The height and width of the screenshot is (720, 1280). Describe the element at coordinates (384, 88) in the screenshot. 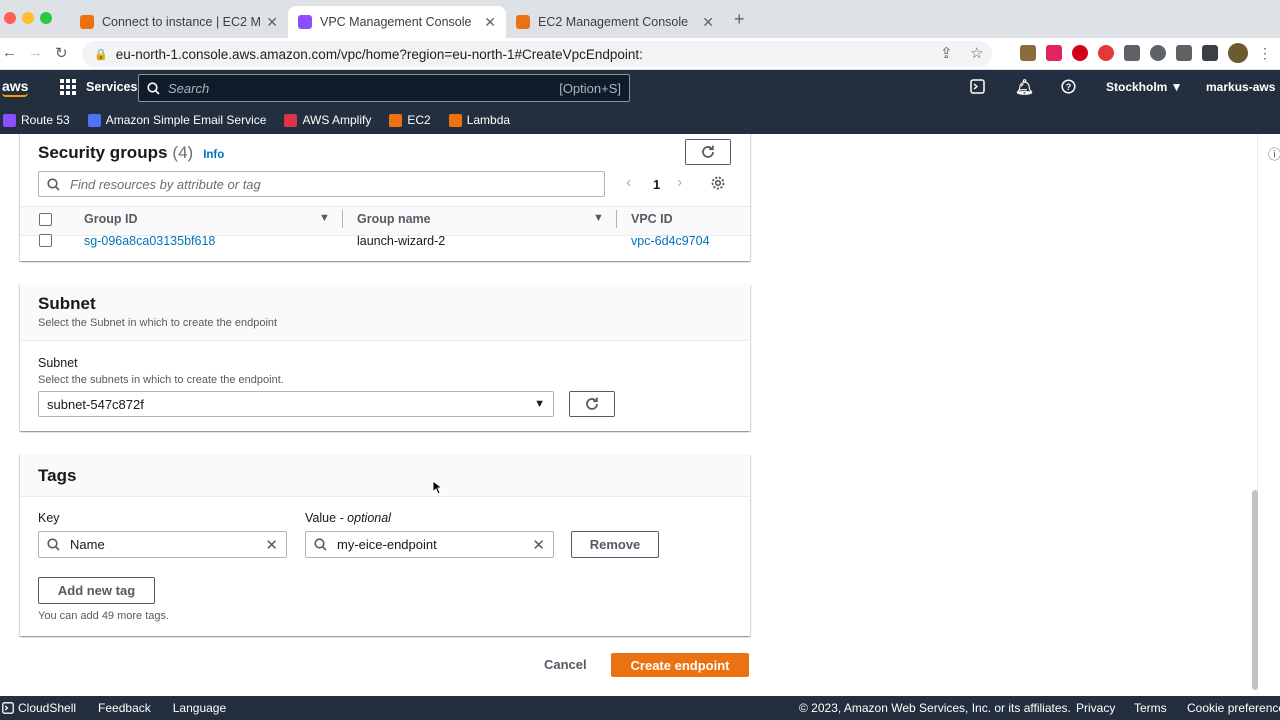

I see `aws-search-input: Search [Option+S]` at that location.